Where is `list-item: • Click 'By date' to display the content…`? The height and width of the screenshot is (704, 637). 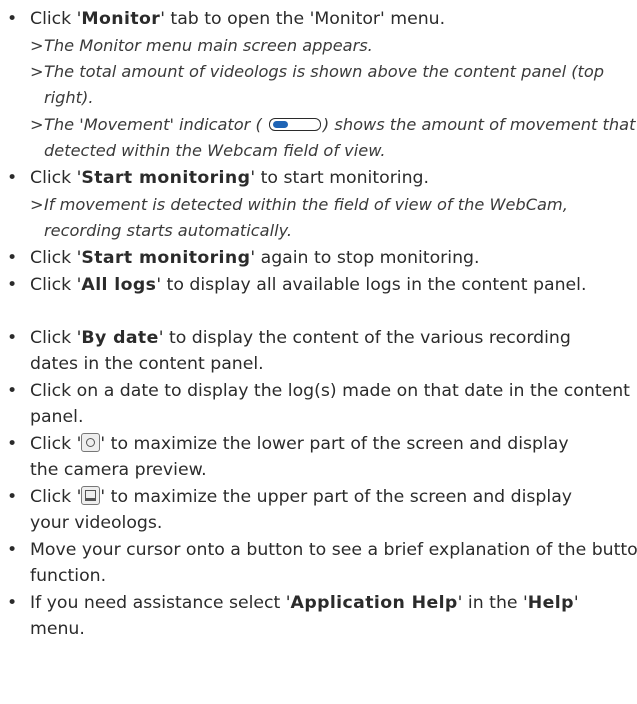 list-item: • Click 'By date' to display the content… is located at coordinates (300, 351).